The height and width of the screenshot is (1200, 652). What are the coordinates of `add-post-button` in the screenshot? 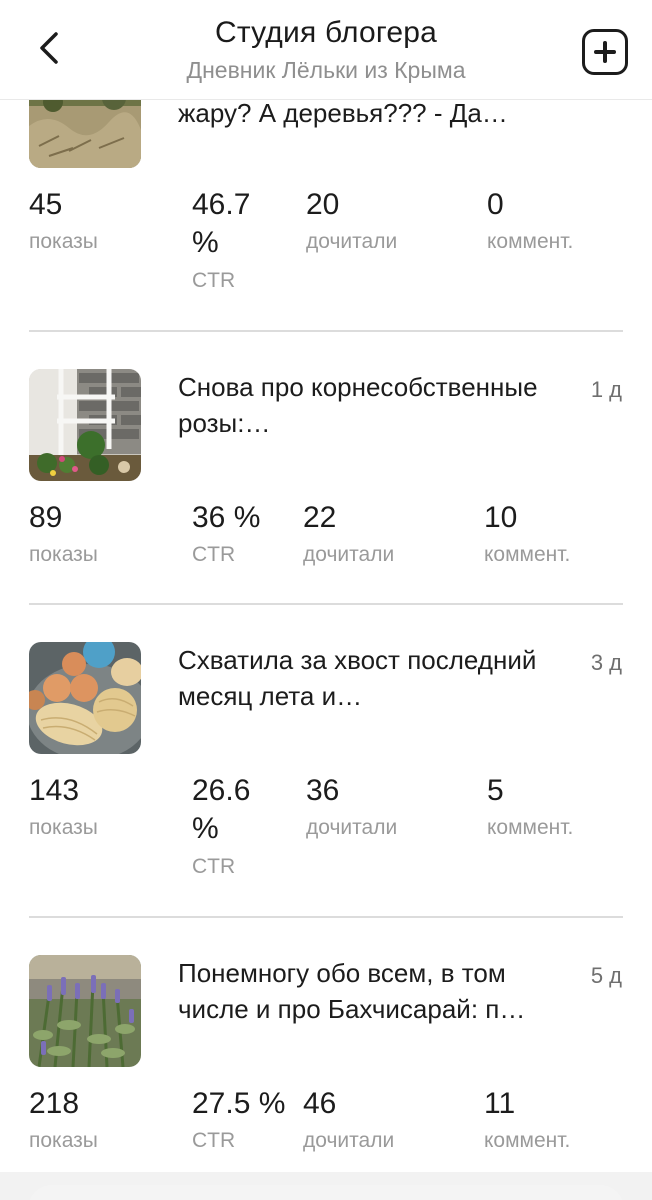 It's located at (605, 52).